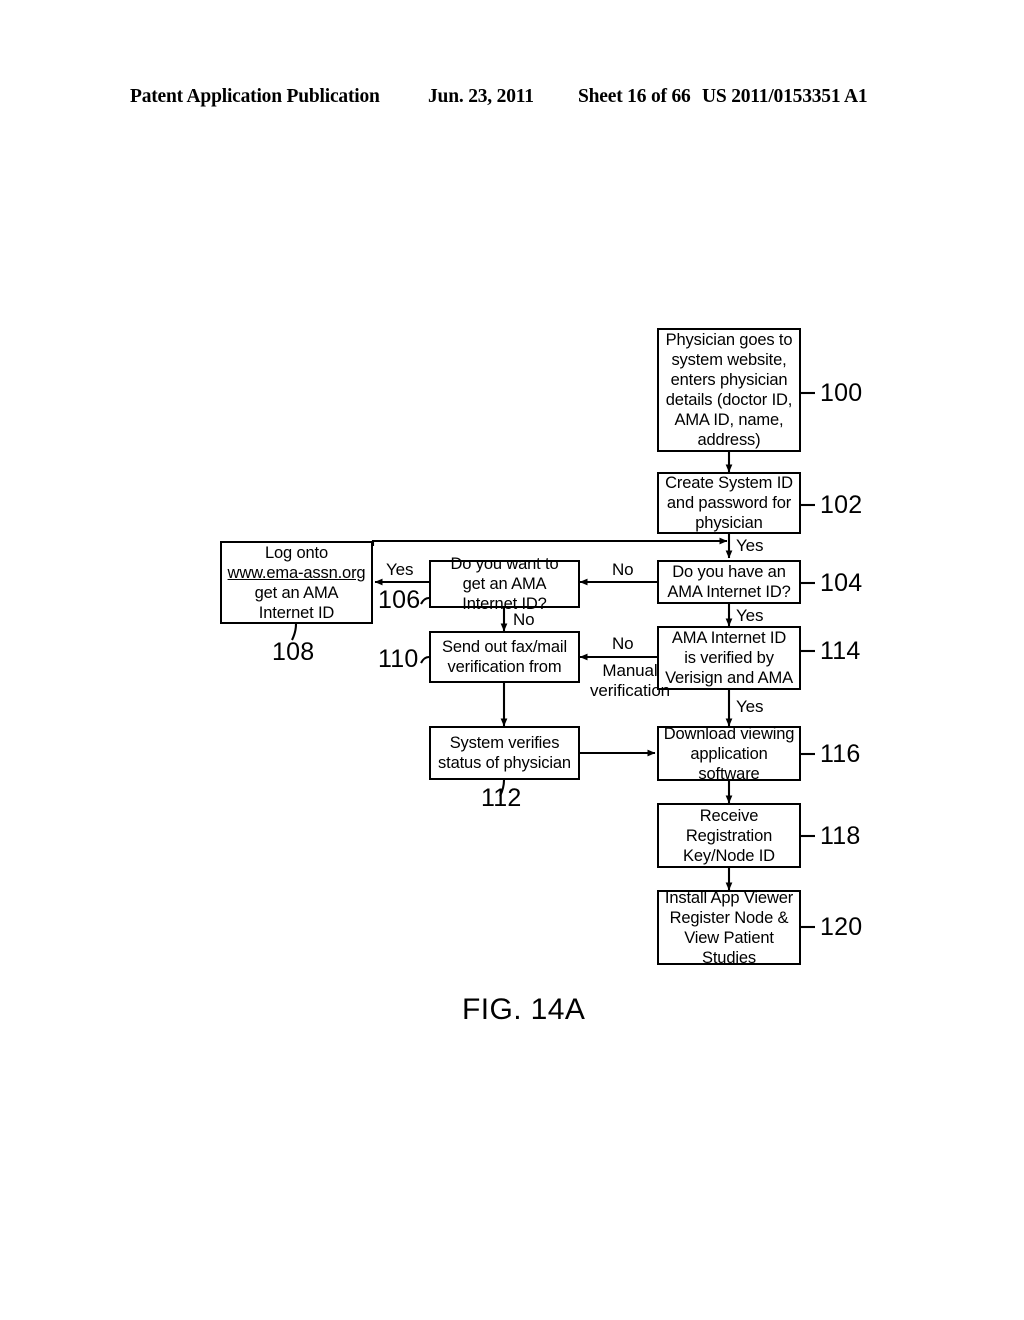 This screenshot has height=1320, width=1024. I want to click on edge-label-no-114-110: No, so click(623, 643).